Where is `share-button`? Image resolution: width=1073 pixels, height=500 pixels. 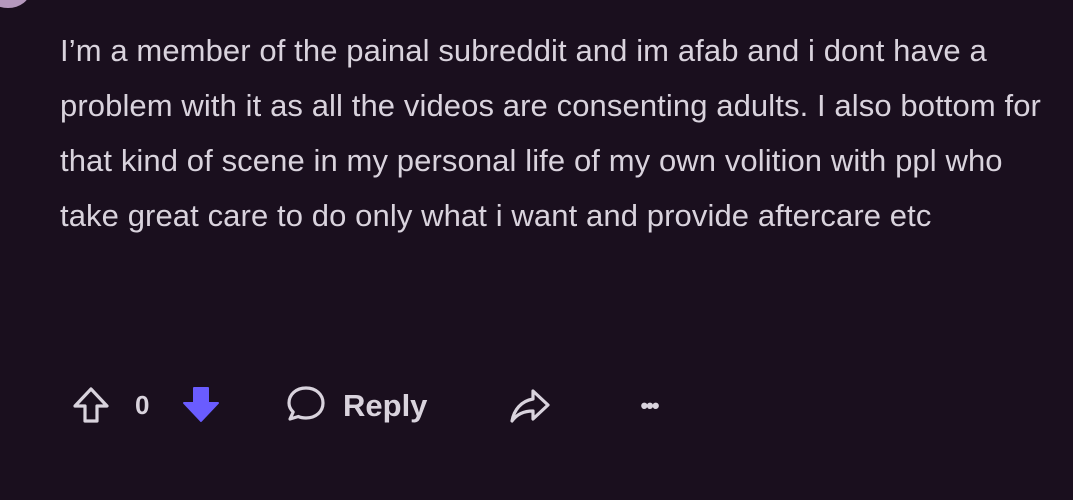 share-button is located at coordinates (530, 407).